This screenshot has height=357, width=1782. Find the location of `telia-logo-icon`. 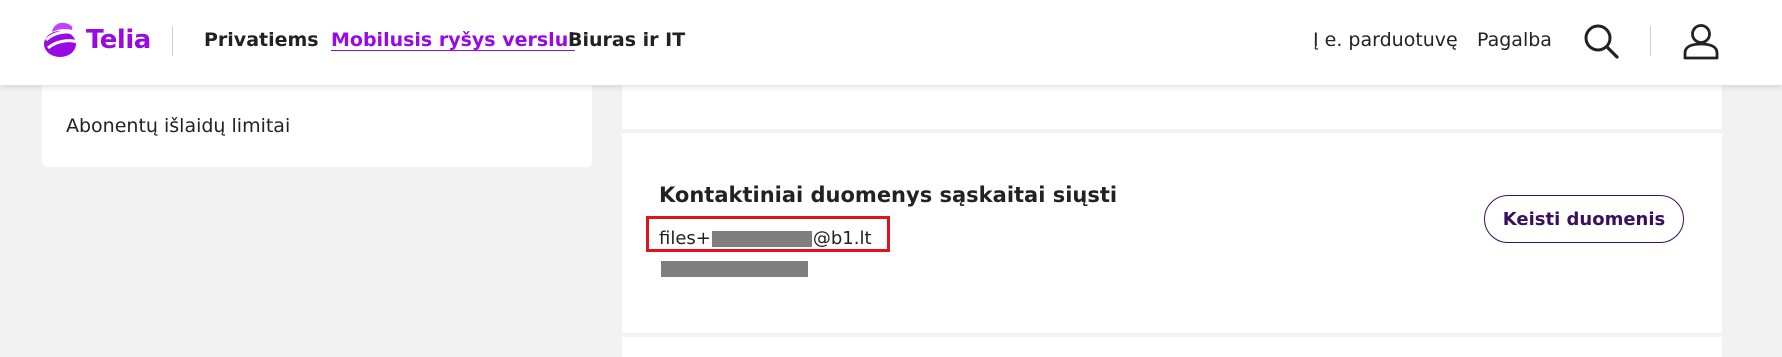

telia-logo-icon is located at coordinates (61, 39).